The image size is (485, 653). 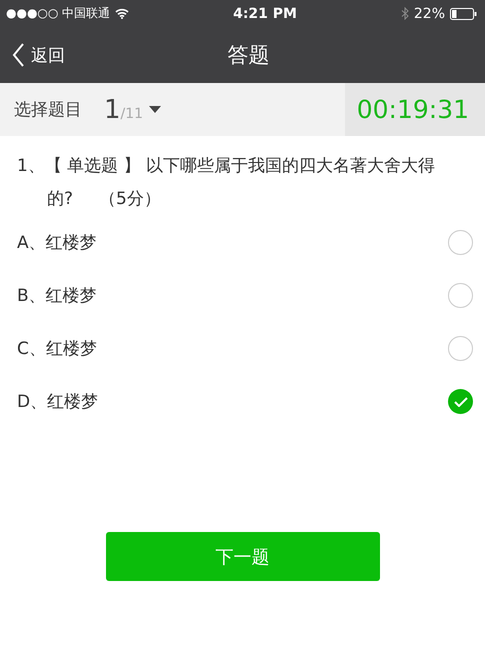 I want to click on chevron-left-icon, so click(x=18, y=55).